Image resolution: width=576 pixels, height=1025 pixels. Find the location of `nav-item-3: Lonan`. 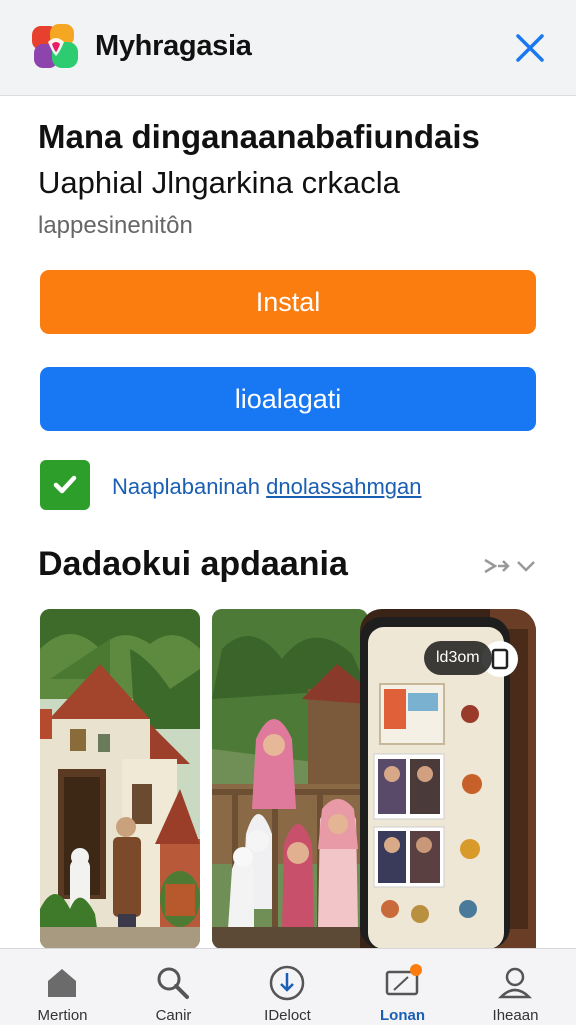

nav-item-3: Lonan is located at coordinates (402, 987).